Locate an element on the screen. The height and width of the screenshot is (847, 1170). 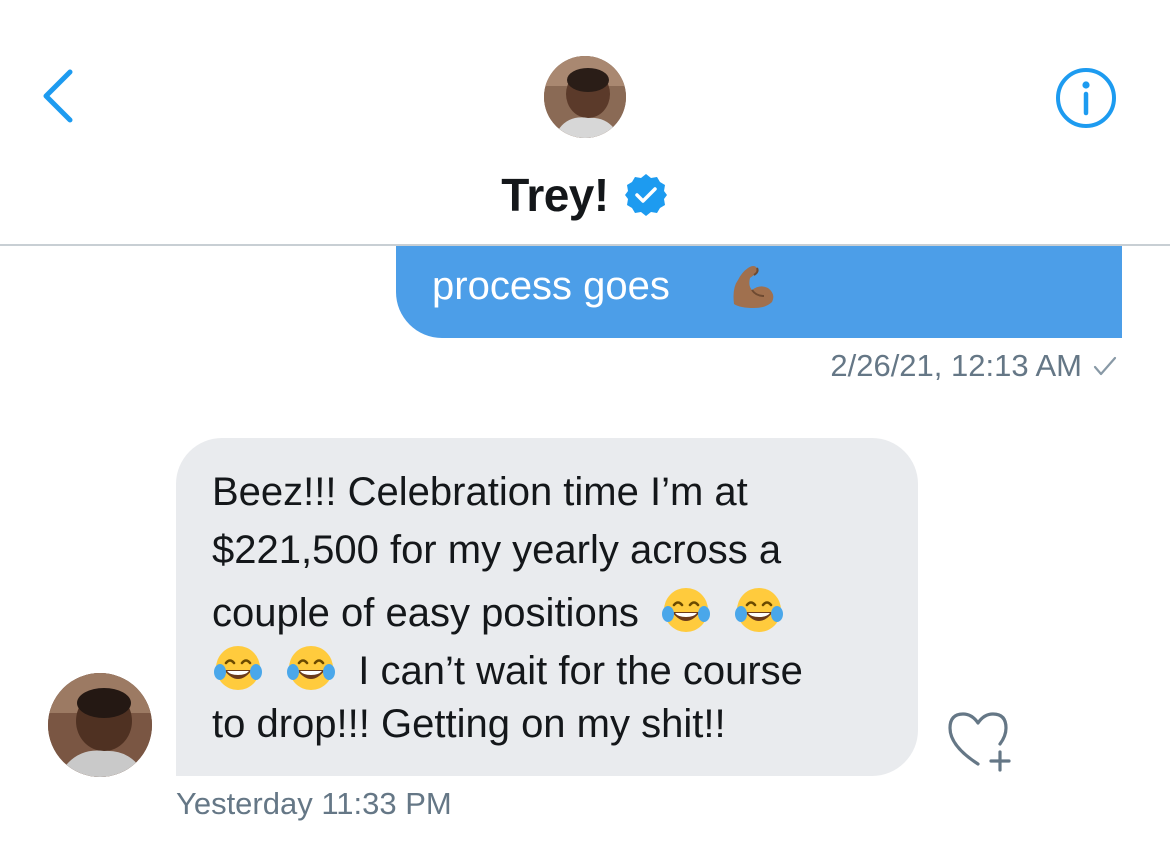
sent-check-icon is located at coordinates (1105, 366).